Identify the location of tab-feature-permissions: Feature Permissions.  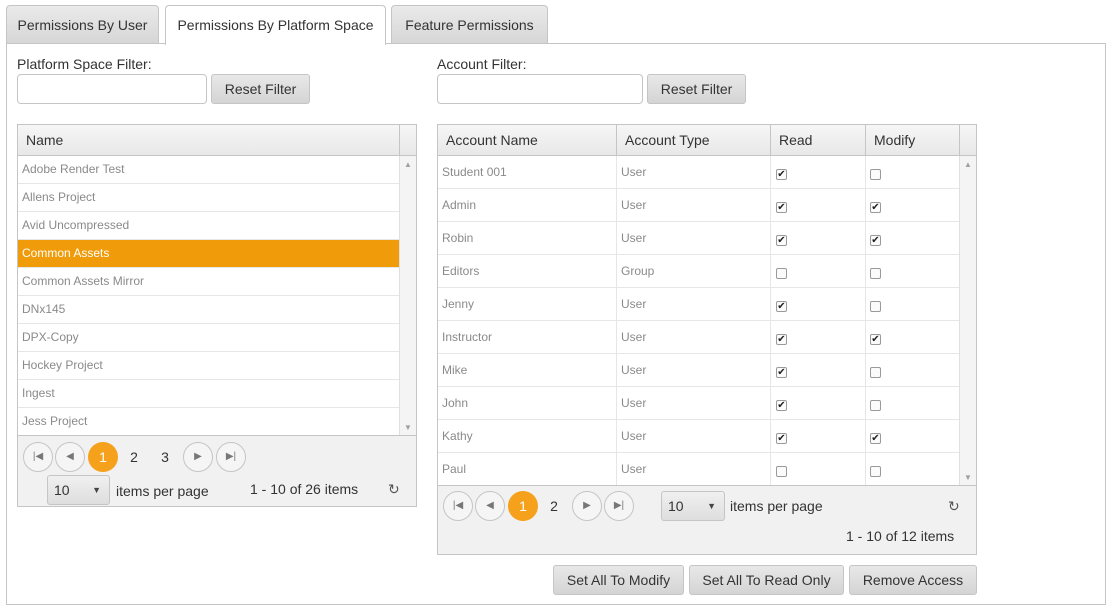
(469, 24).